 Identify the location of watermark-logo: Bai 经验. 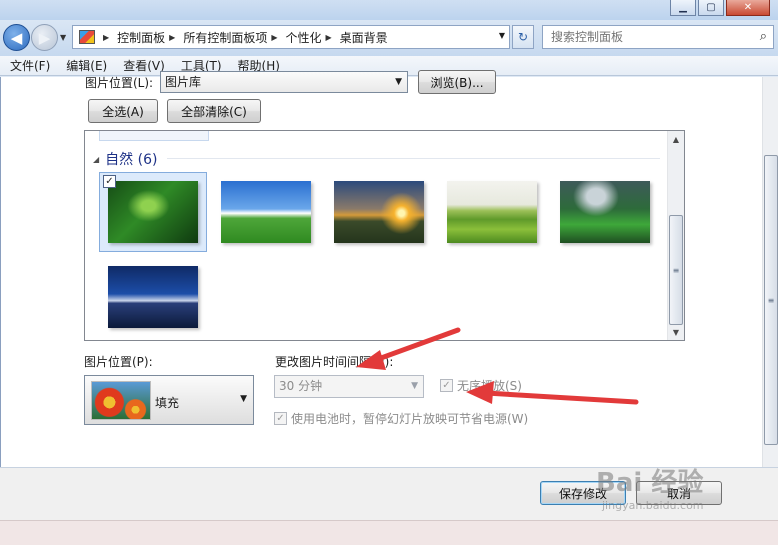
(650, 483).